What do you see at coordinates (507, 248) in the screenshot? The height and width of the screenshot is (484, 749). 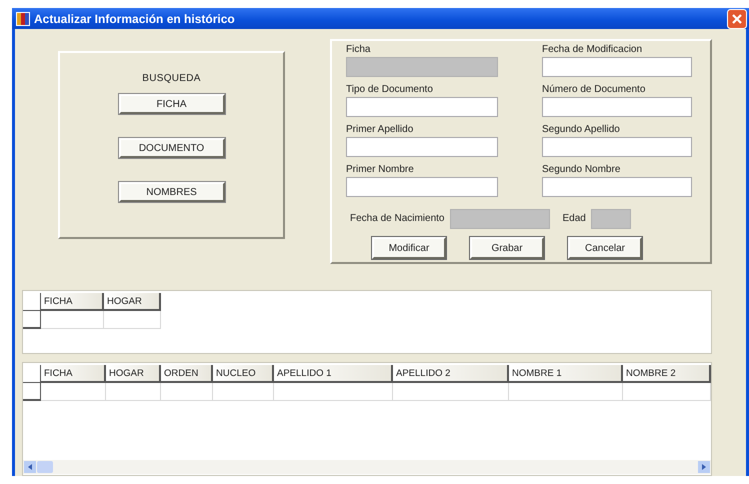 I see `form-button: Grabar` at bounding box center [507, 248].